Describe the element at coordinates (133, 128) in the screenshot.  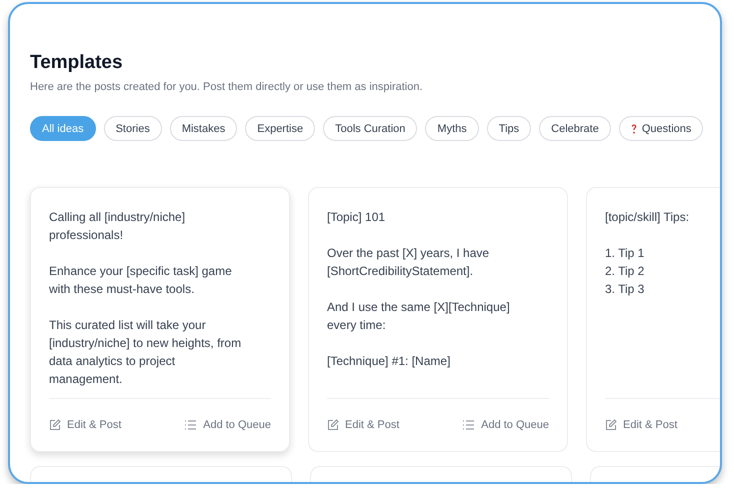
I see `filter-chip: Stories` at that location.